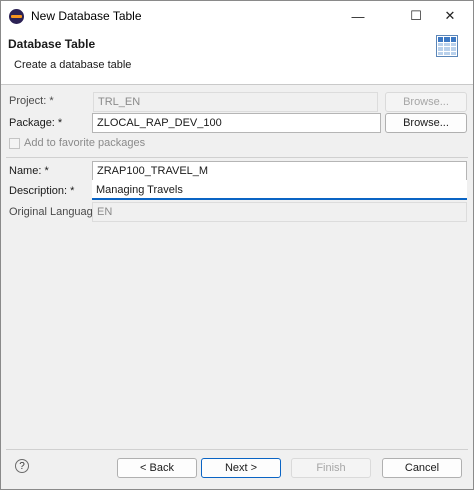  Describe the element at coordinates (31, 101) in the screenshot. I see `project-label: Project: *` at that location.